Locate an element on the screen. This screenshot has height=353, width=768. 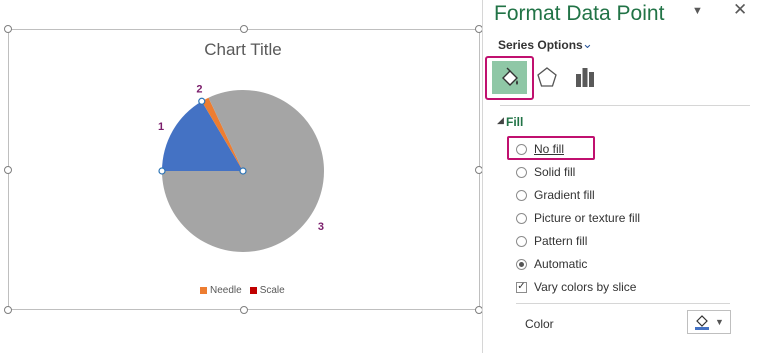
option-label: Gradient fill is located at coordinates (564, 195).